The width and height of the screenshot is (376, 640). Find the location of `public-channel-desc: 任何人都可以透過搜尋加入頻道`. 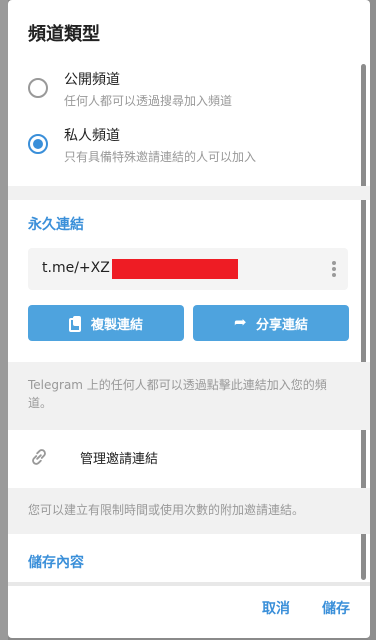

public-channel-desc: 任何人都可以透過搜尋加入頻道 is located at coordinates (148, 101).